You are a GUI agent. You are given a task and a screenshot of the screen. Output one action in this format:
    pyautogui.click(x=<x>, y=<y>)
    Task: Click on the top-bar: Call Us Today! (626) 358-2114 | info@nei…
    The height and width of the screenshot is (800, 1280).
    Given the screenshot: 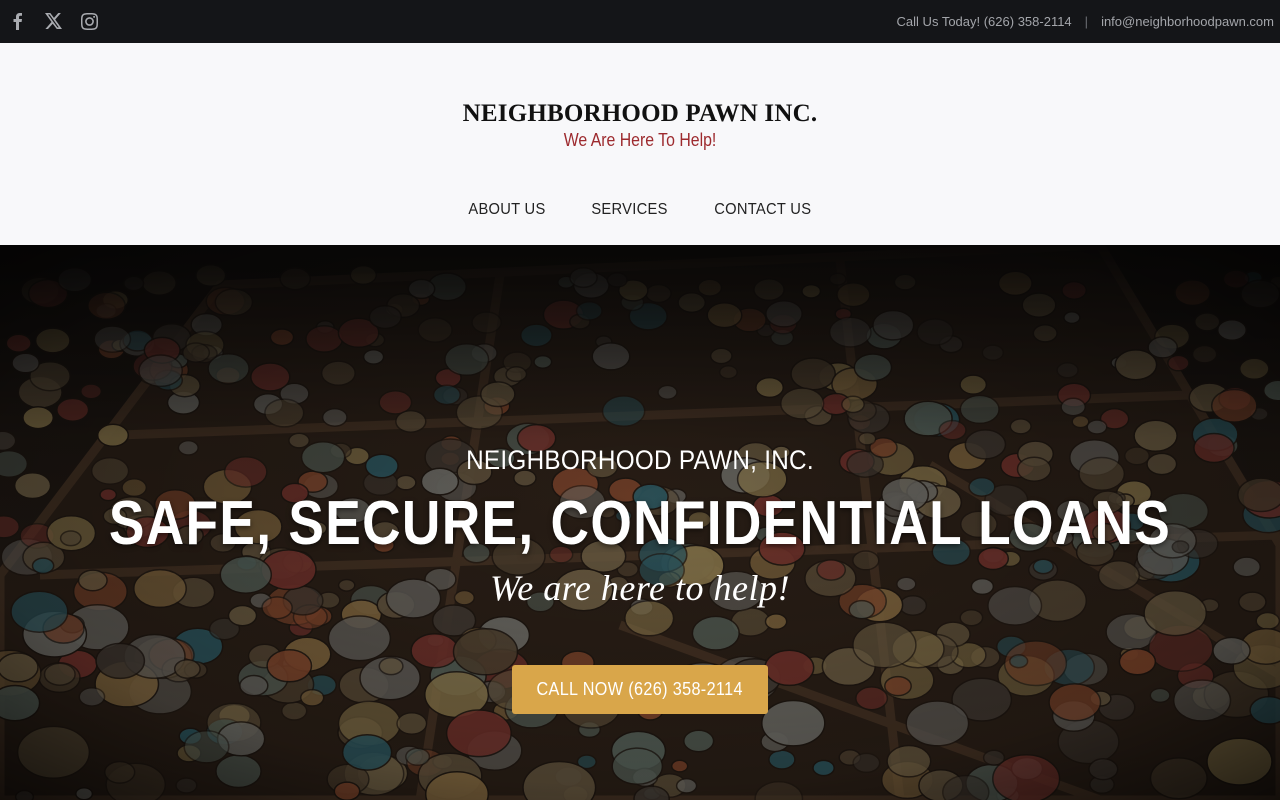 What is the action you would take?
    pyautogui.click(x=640, y=21)
    